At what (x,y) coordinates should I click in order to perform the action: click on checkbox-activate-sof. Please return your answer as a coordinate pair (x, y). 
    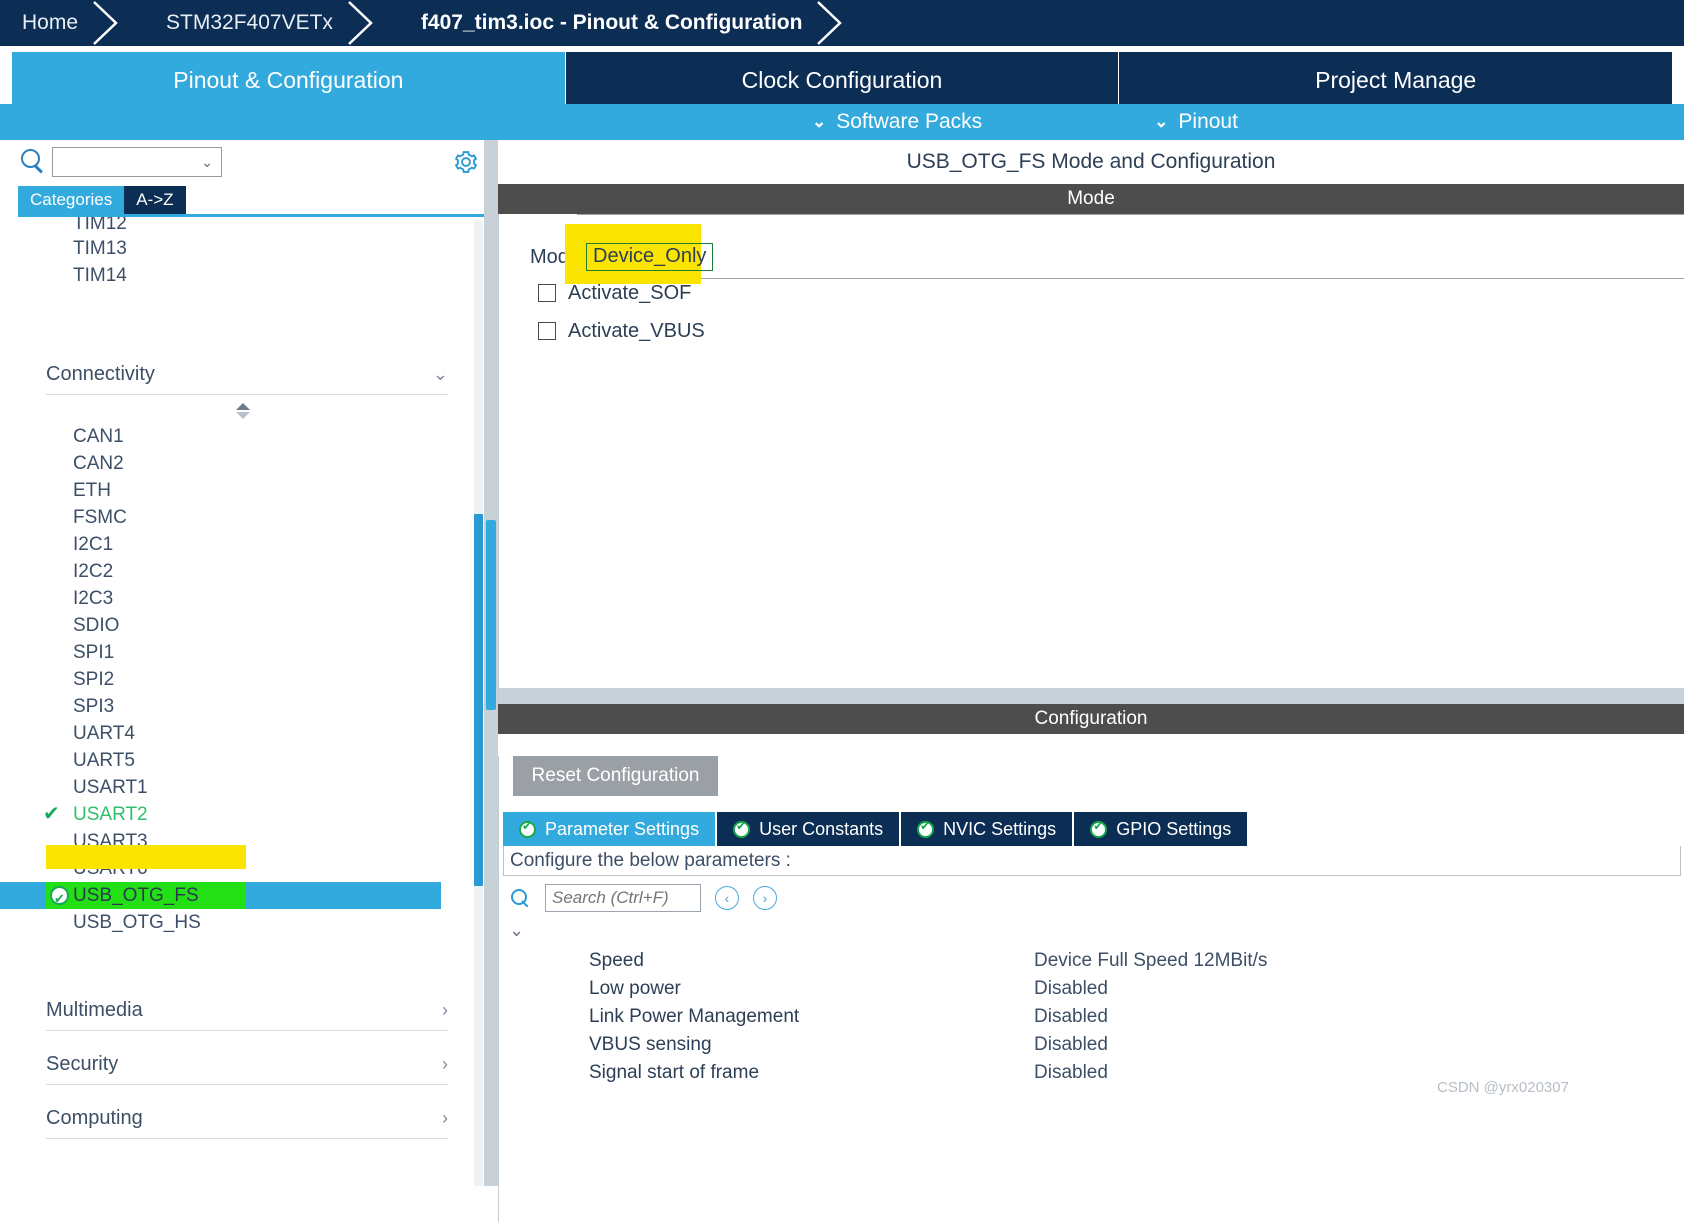
    Looking at the image, I should click on (547, 293).